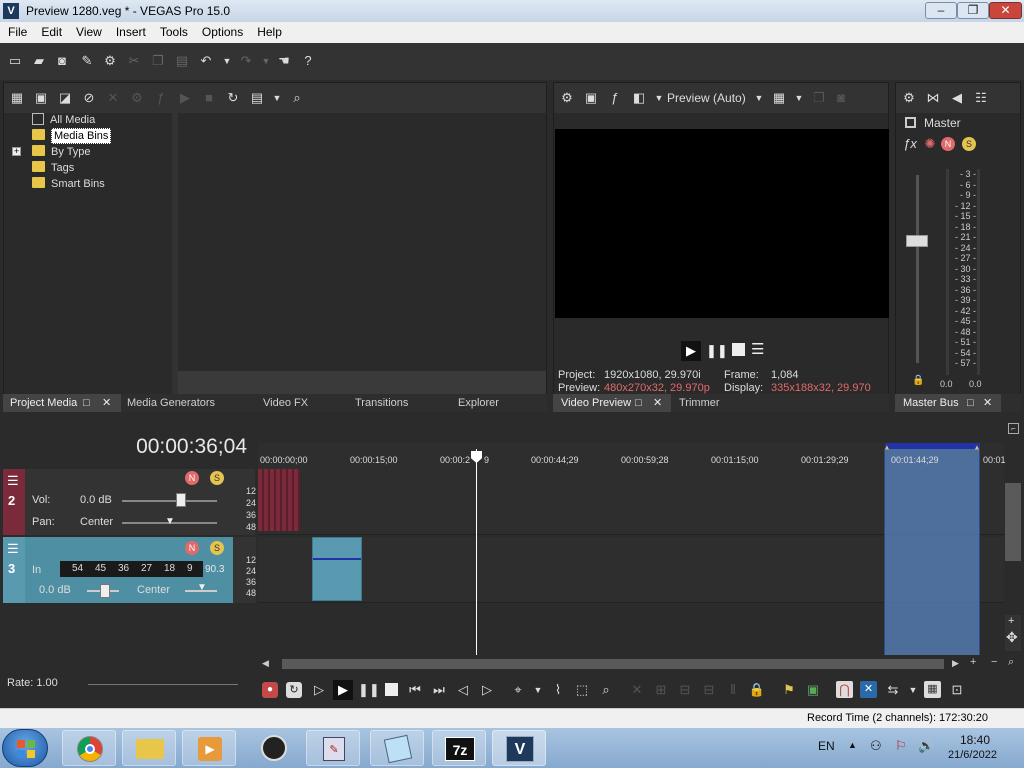  What do you see at coordinates (206, 61) in the screenshot?
I see `undo-icon: ↶` at bounding box center [206, 61].